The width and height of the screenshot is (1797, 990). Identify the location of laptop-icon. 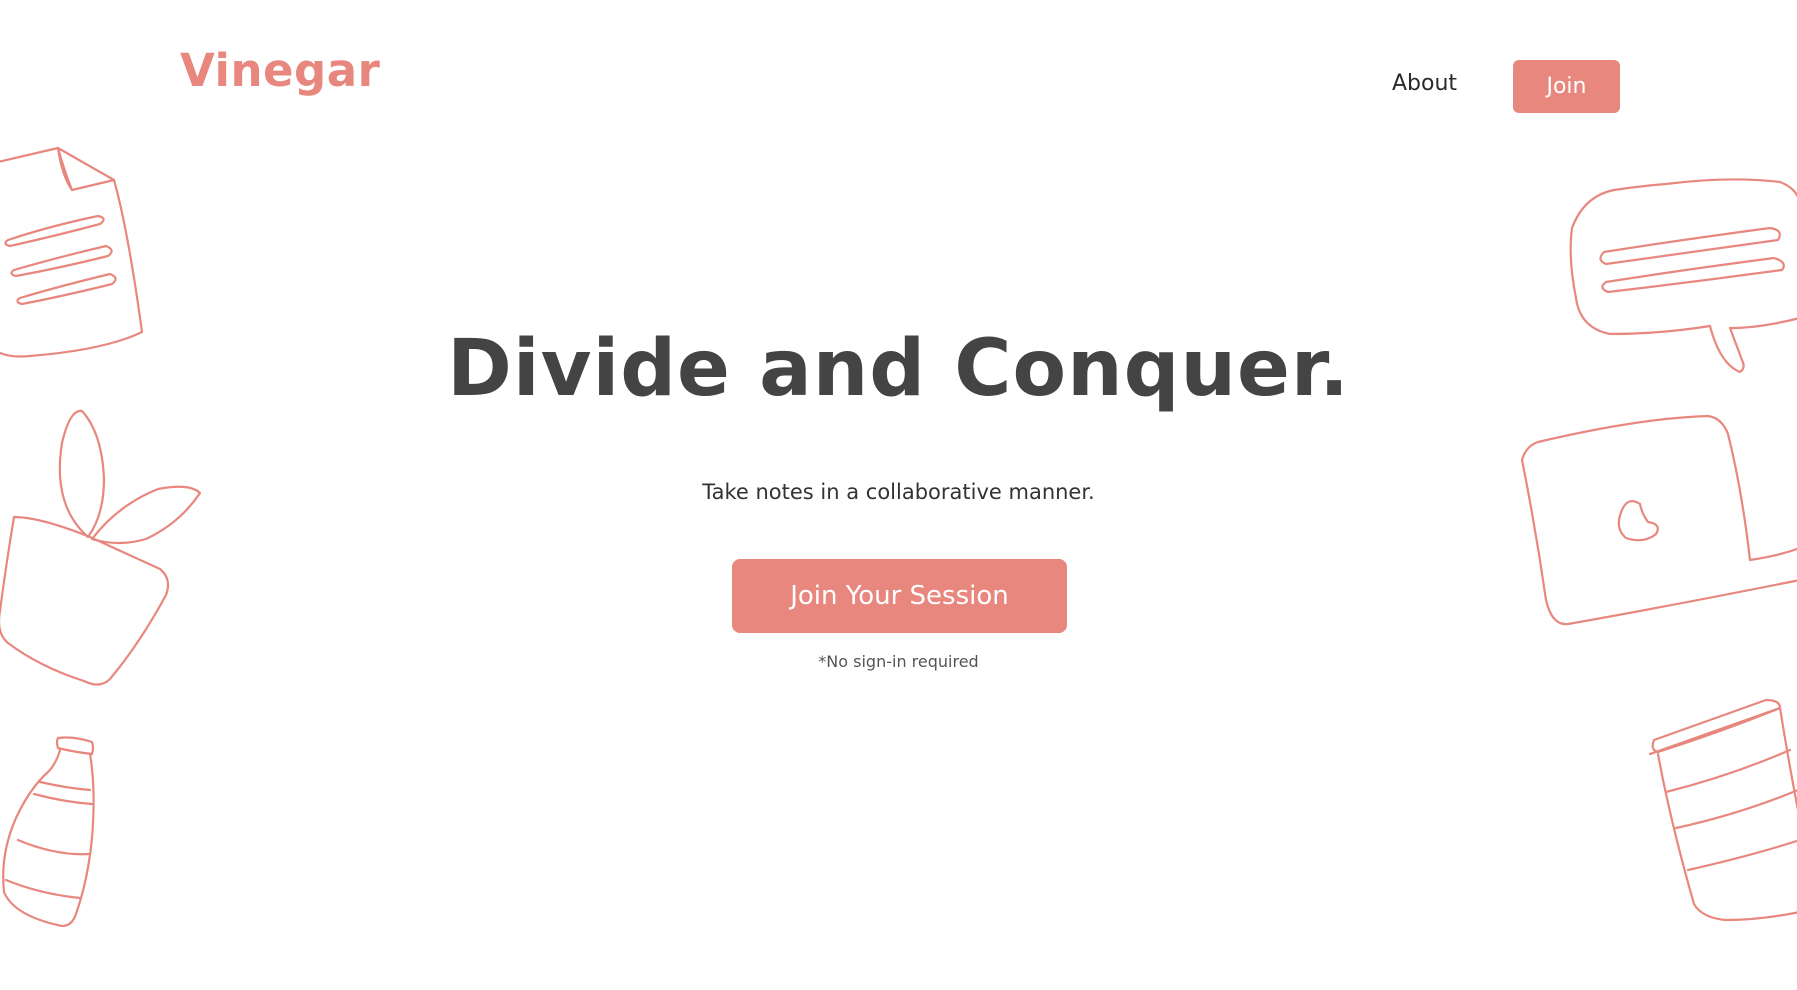
(1658, 520).